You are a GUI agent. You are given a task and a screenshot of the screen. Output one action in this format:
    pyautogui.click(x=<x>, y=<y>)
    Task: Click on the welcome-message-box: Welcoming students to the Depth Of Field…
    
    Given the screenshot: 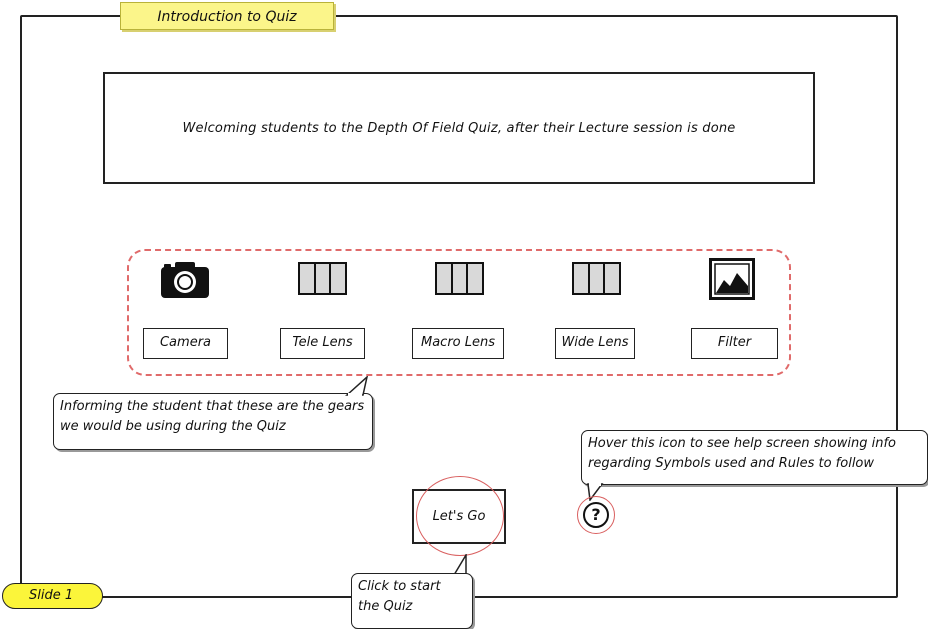 What is the action you would take?
    pyautogui.click(x=459, y=128)
    